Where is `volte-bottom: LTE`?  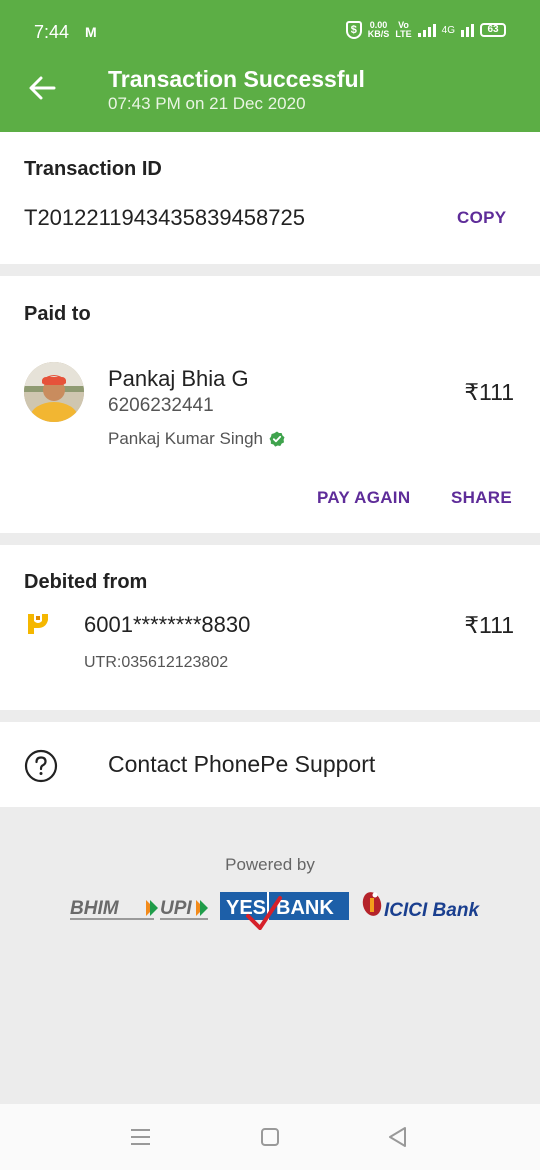 volte-bottom: LTE is located at coordinates (403, 34).